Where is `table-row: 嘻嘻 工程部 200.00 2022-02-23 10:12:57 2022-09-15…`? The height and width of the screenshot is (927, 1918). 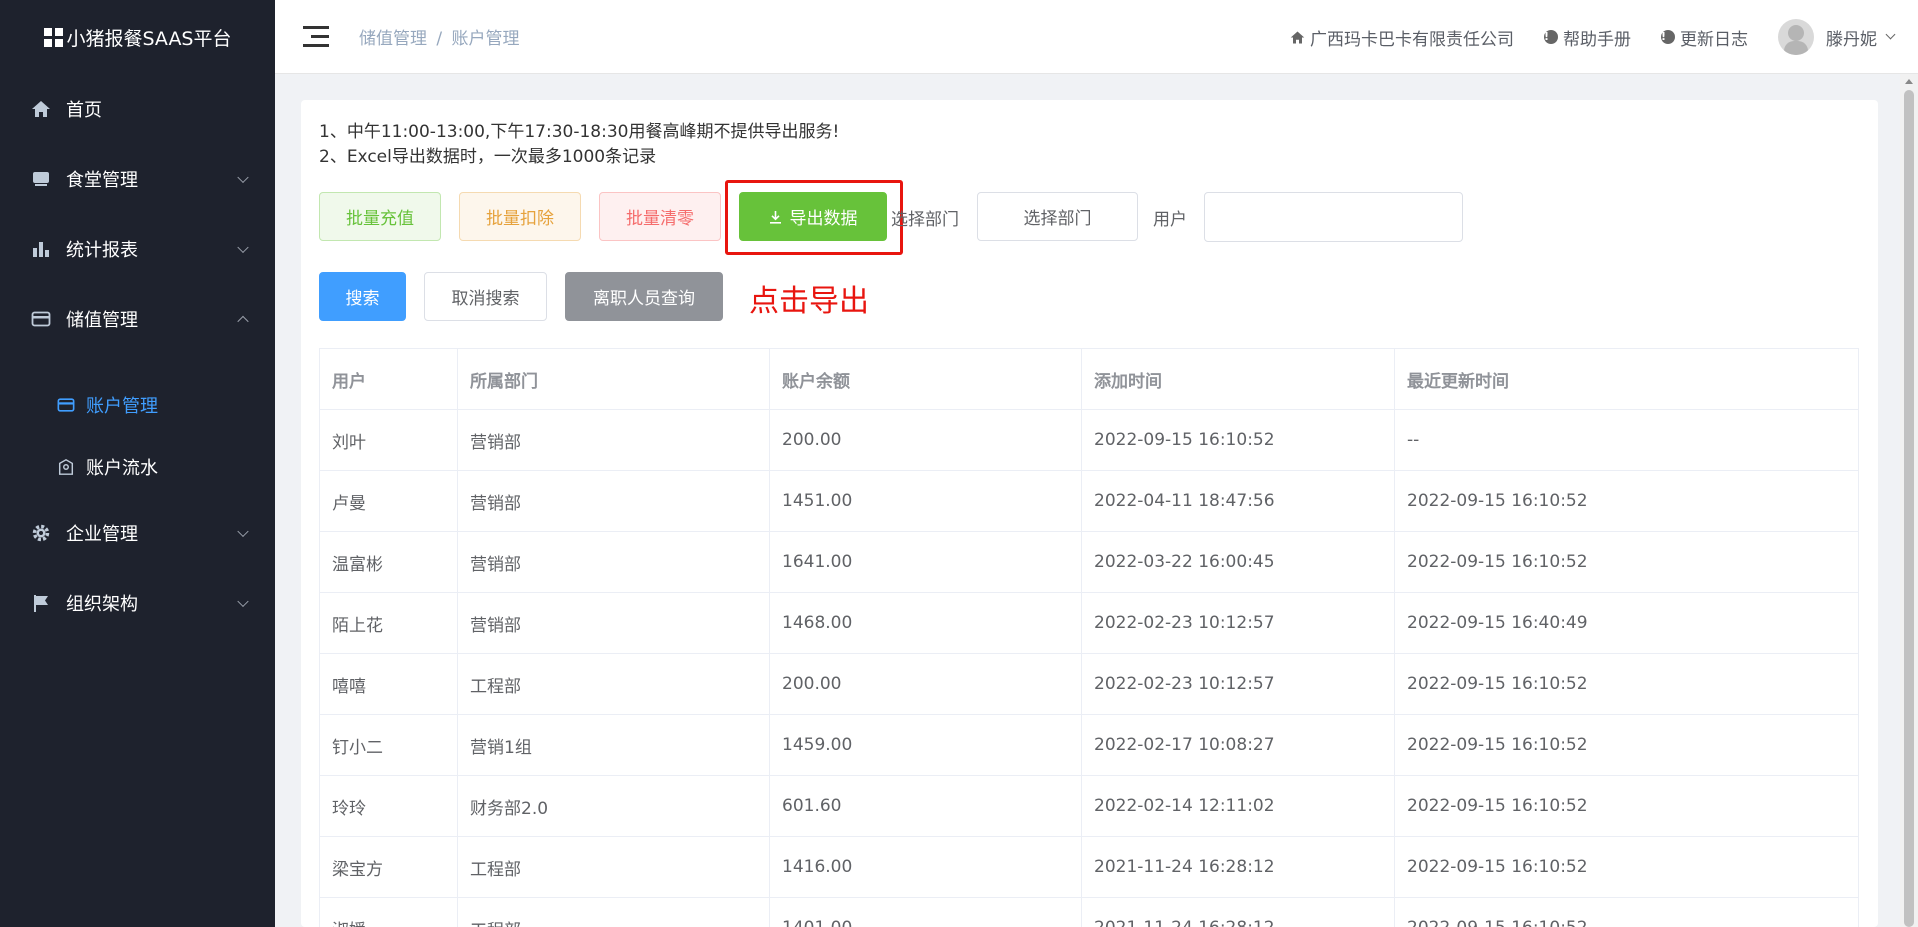 table-row: 嘻嘻 工程部 200.00 2022-02-23 10:12:57 2022-09-15… is located at coordinates (1089, 684).